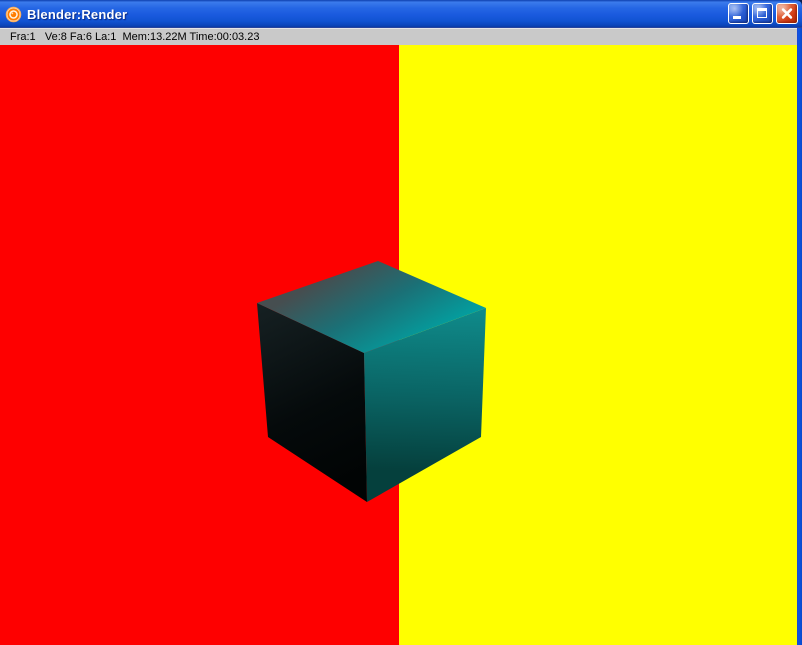  Describe the element at coordinates (77, 14) in the screenshot. I see `window-title: Blender:Render` at that location.